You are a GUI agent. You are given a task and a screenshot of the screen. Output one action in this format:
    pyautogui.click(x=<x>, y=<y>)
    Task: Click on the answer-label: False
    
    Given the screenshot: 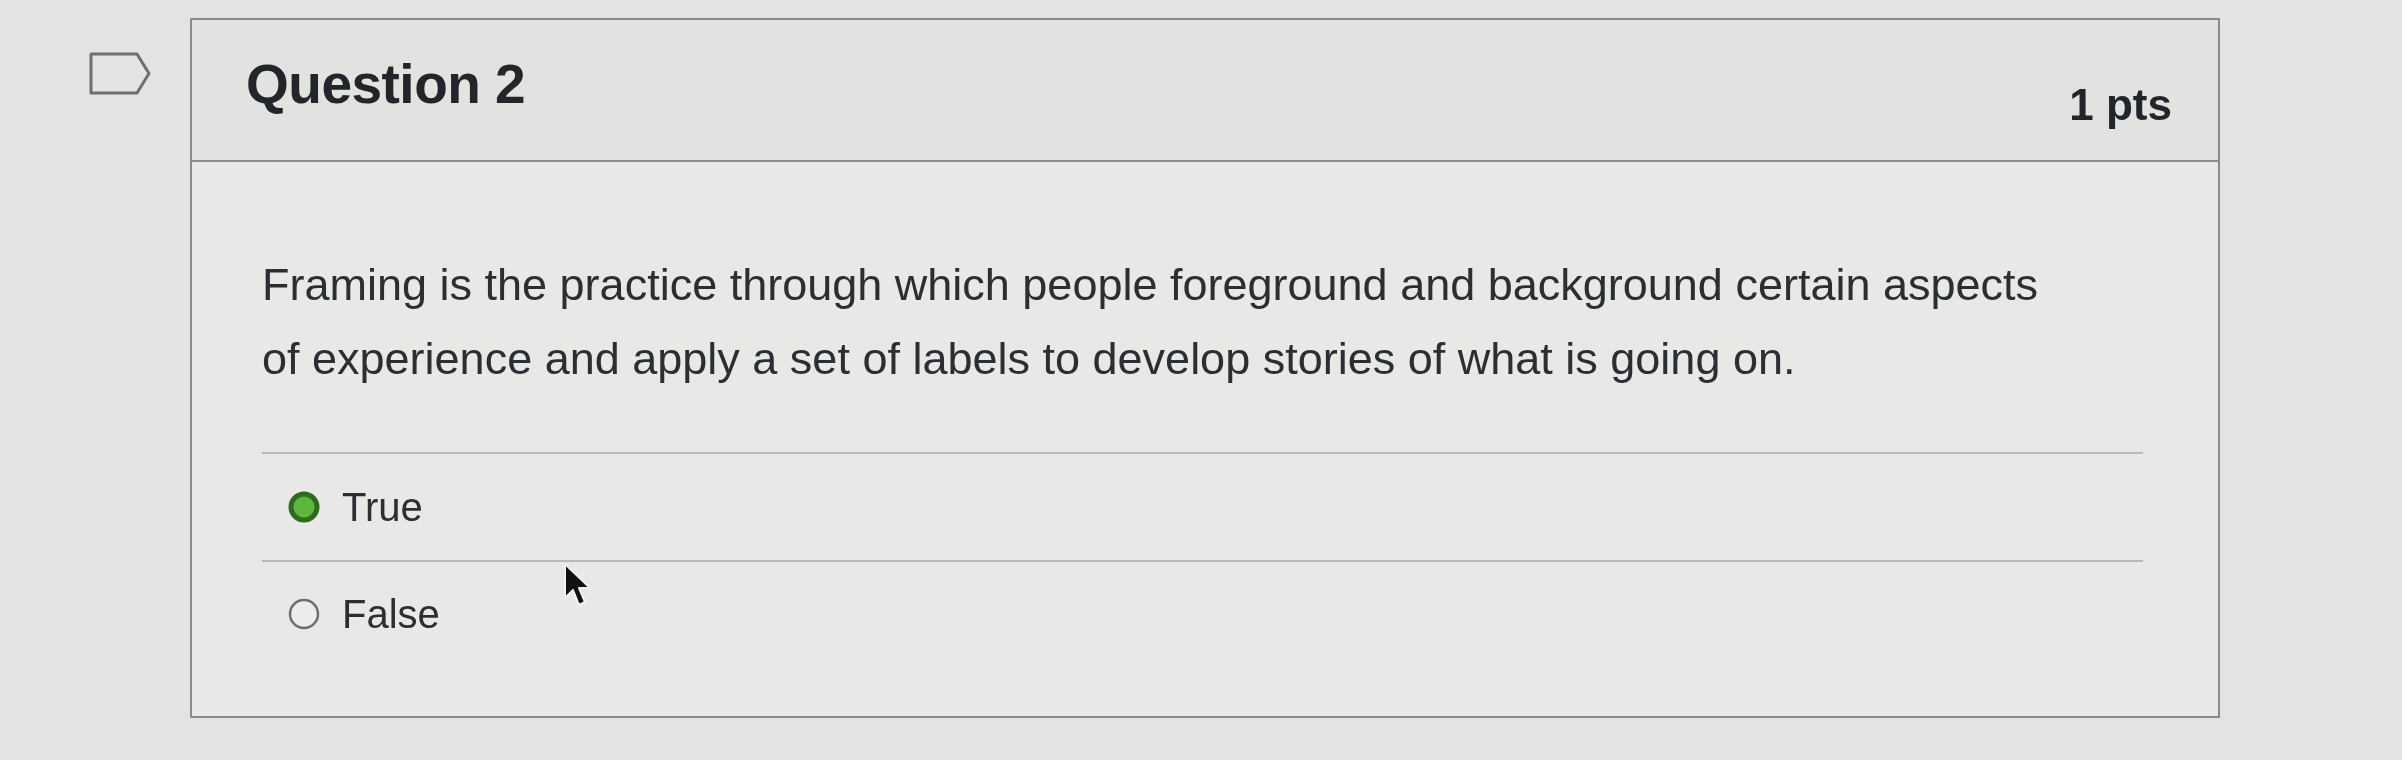 What is the action you would take?
    pyautogui.click(x=391, y=614)
    